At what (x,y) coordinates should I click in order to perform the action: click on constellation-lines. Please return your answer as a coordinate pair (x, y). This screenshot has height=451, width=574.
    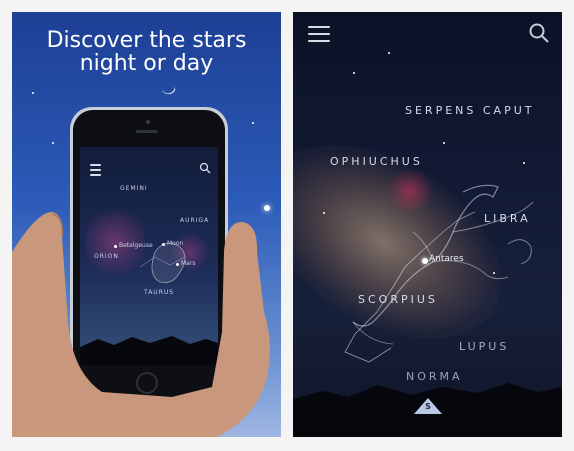
    Looking at the image, I should click on (410, 287).